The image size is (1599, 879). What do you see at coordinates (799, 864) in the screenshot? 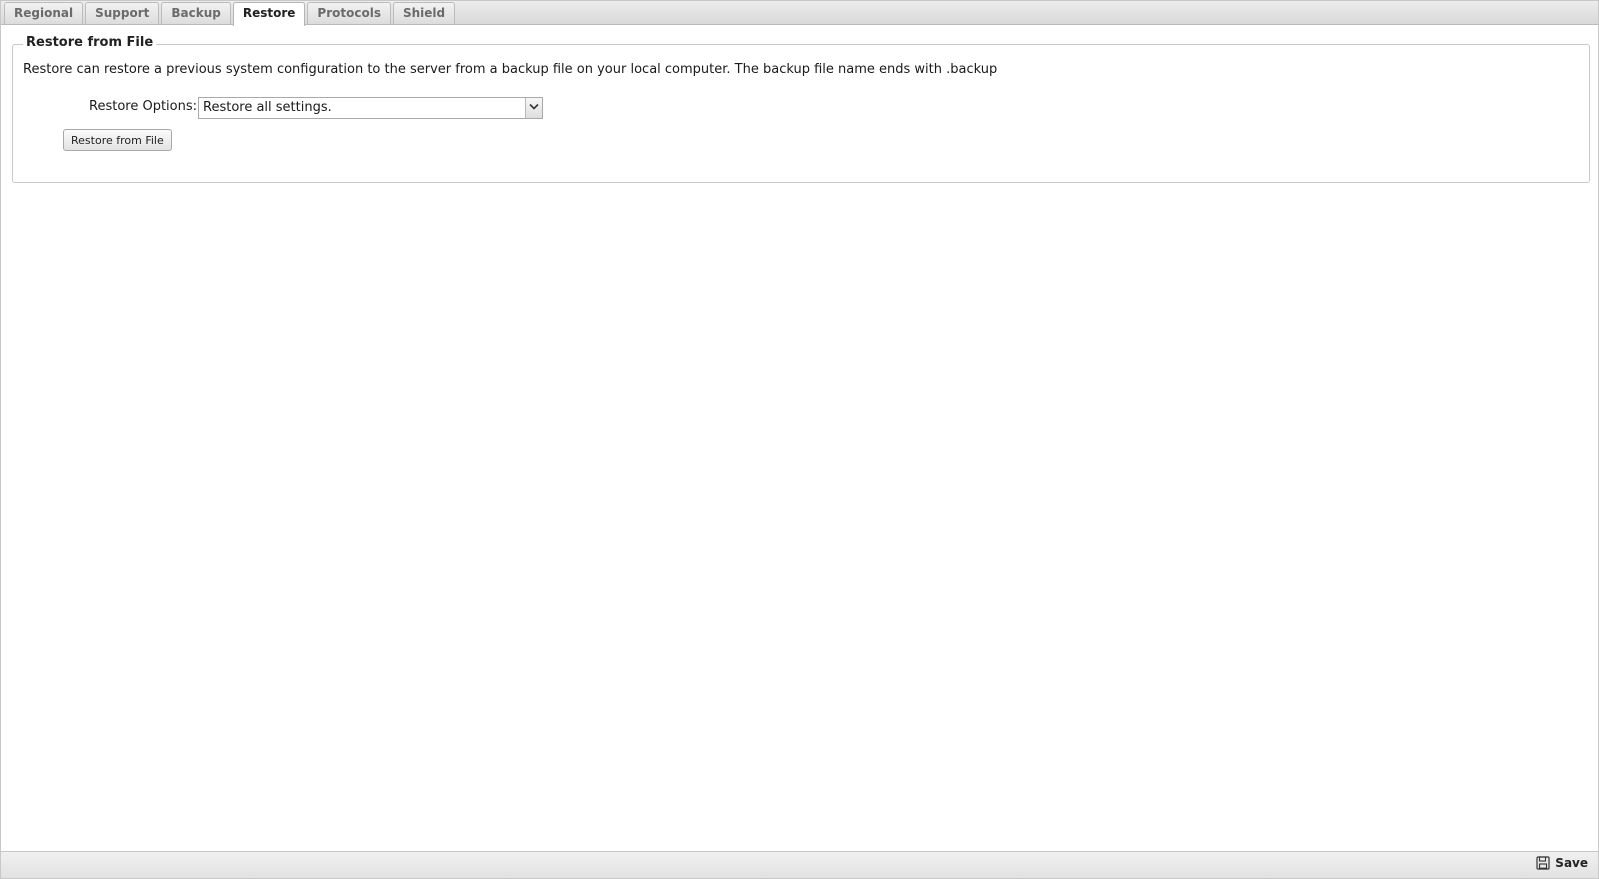
I see `footer-toolbar: Save` at bounding box center [799, 864].